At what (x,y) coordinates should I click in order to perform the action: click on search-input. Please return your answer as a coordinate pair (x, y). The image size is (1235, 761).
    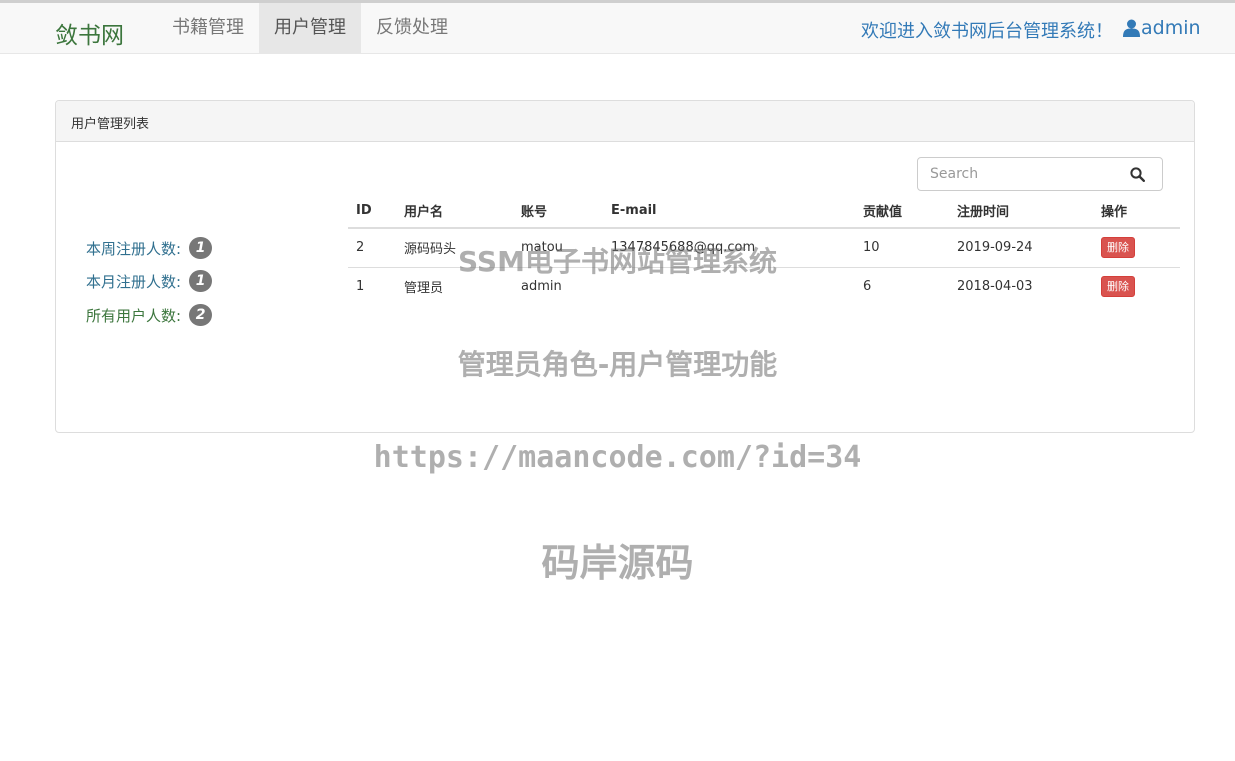
    Looking at the image, I should click on (1018, 174).